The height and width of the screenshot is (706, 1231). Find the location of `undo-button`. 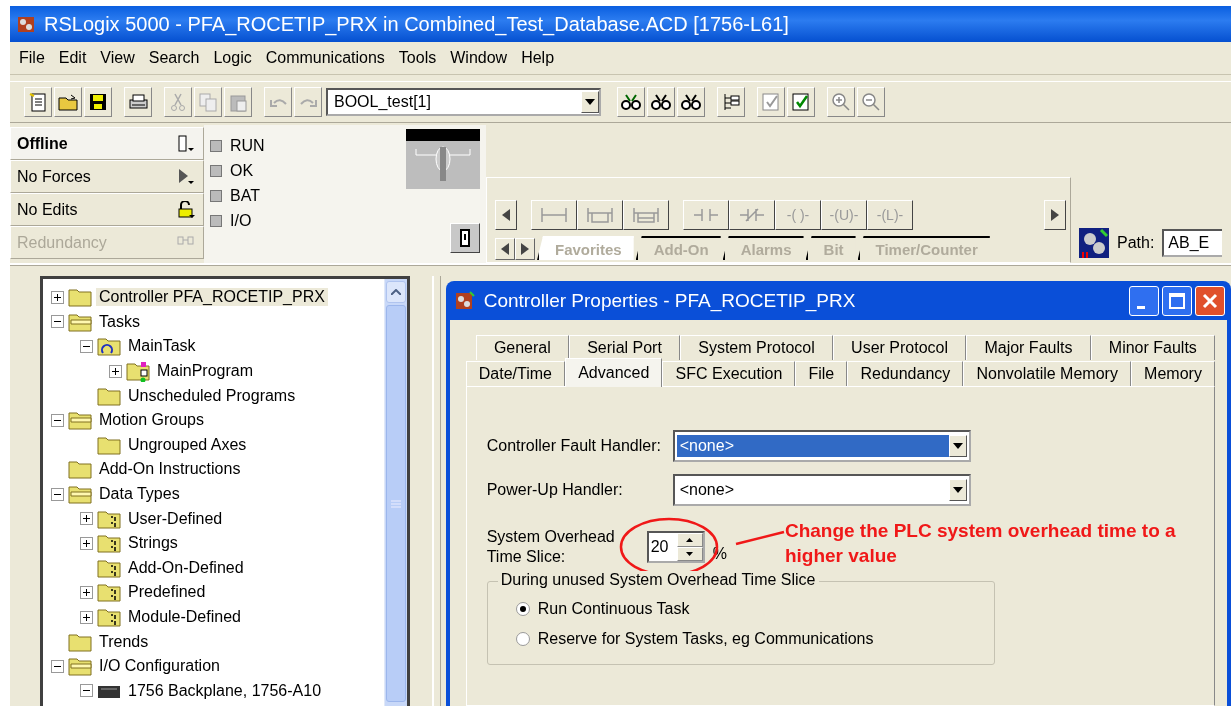

undo-button is located at coordinates (278, 102).